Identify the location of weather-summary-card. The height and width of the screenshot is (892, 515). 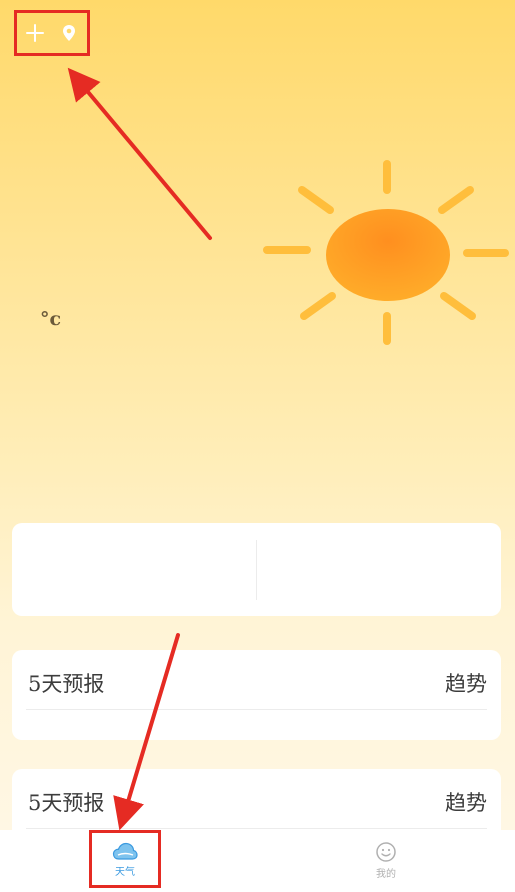
(256, 569).